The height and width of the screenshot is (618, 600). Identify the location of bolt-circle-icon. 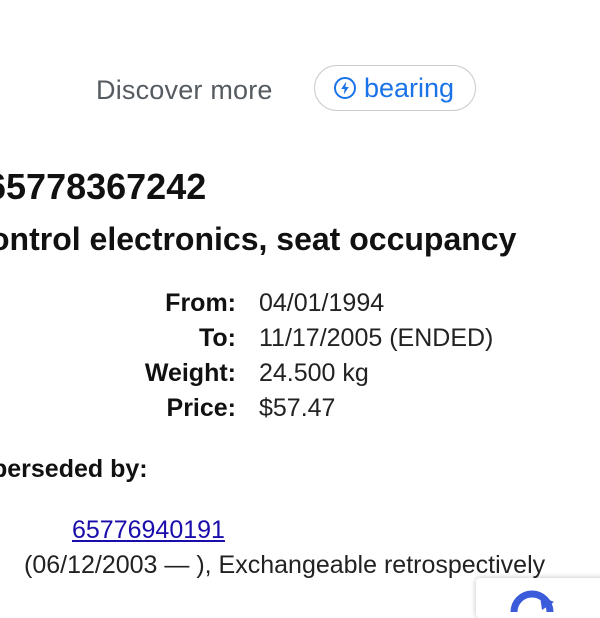
(345, 88).